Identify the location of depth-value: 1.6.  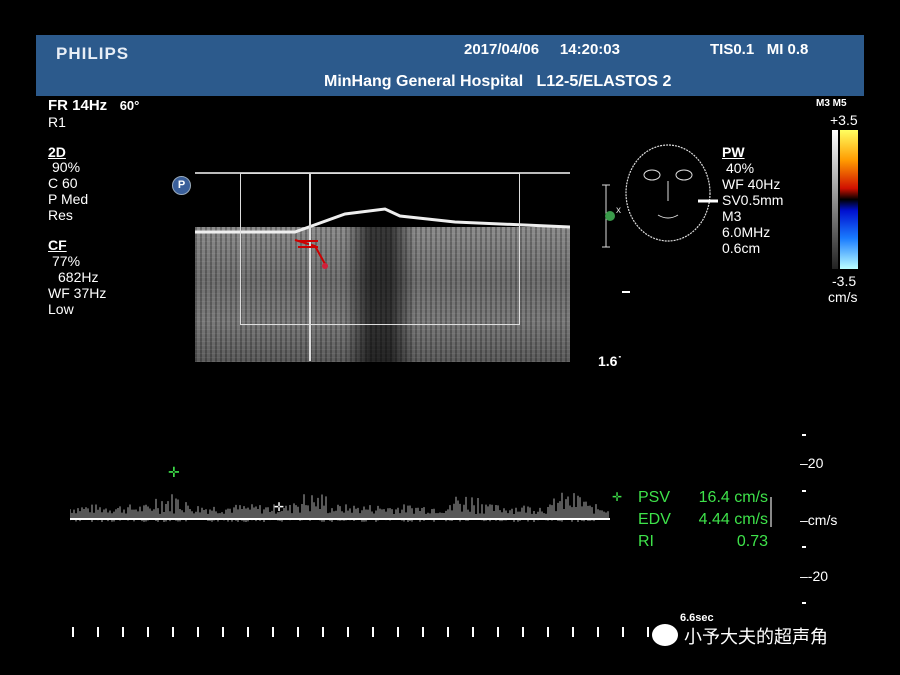
(608, 361).